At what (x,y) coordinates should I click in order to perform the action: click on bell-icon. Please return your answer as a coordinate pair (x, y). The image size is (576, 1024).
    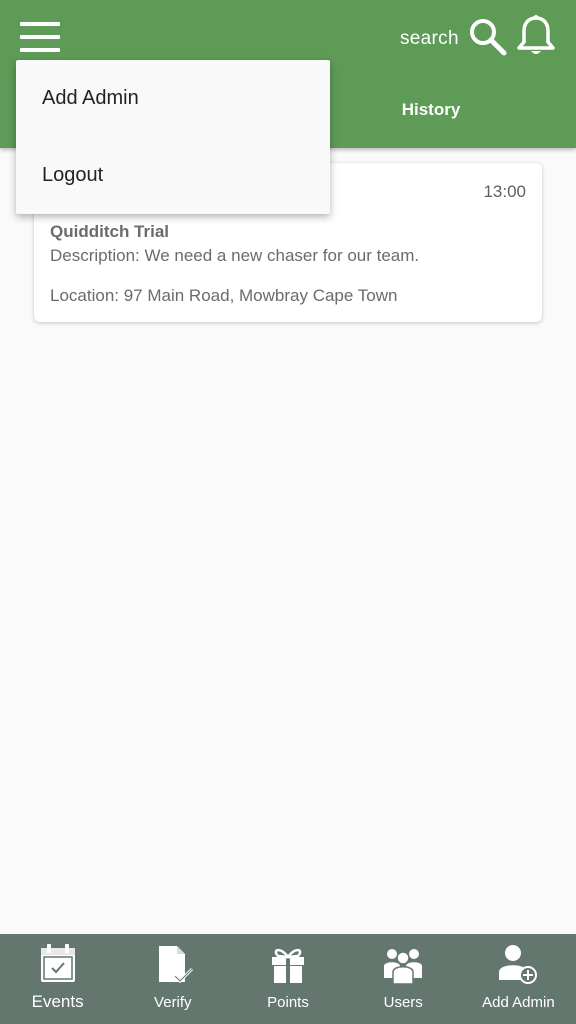
    Looking at the image, I should click on (536, 36).